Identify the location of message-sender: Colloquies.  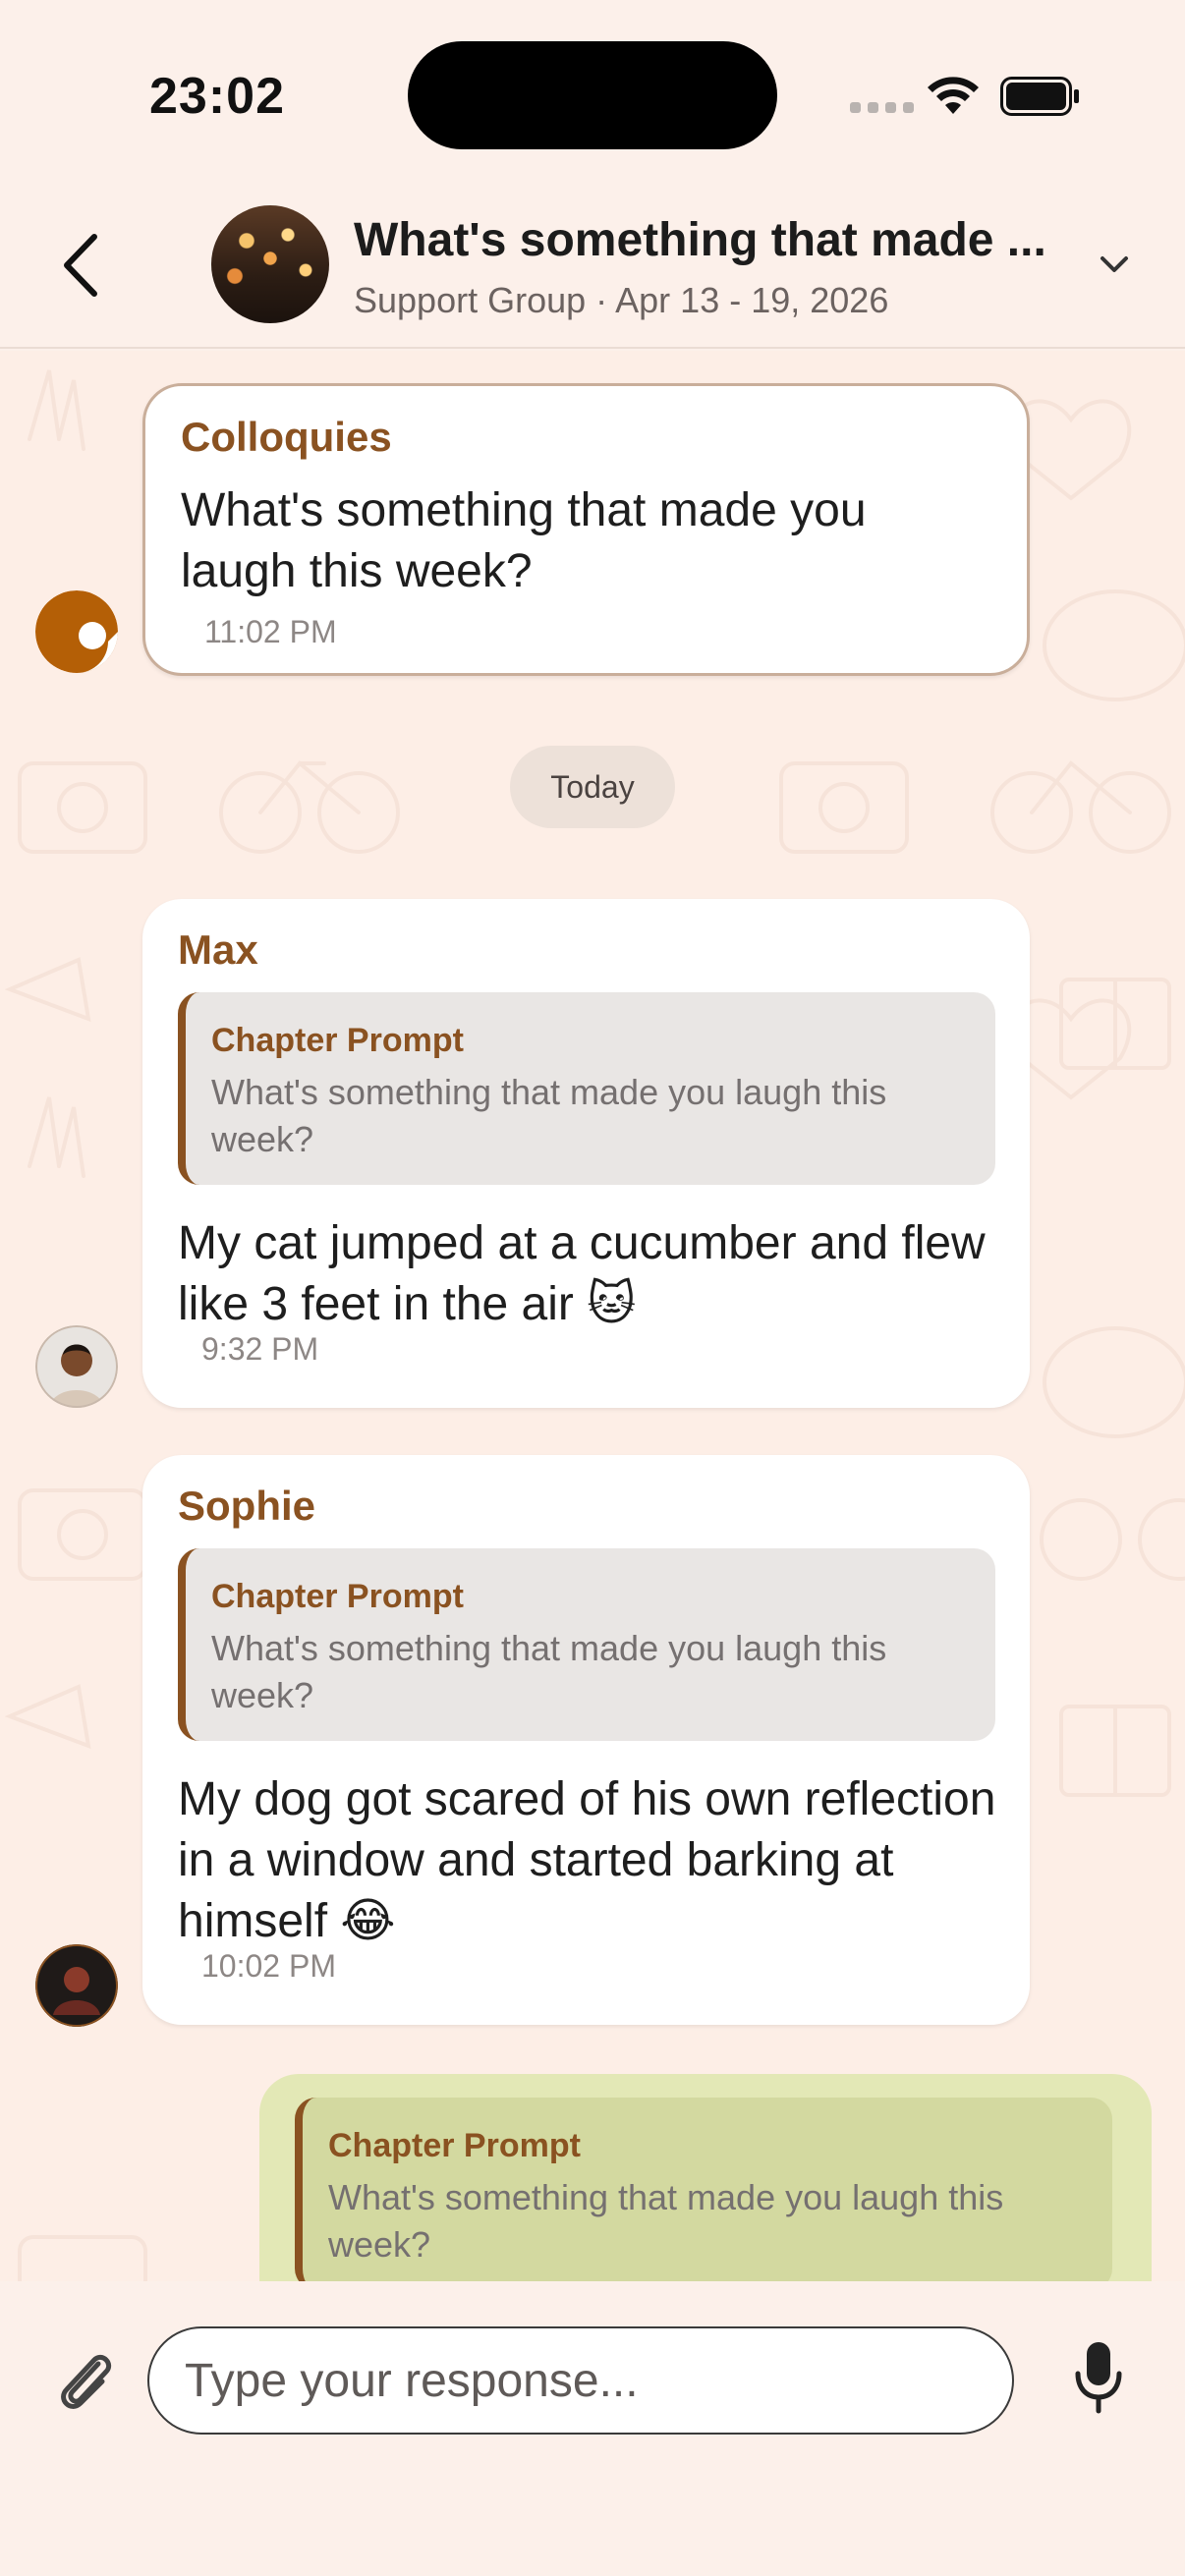
(287, 437).